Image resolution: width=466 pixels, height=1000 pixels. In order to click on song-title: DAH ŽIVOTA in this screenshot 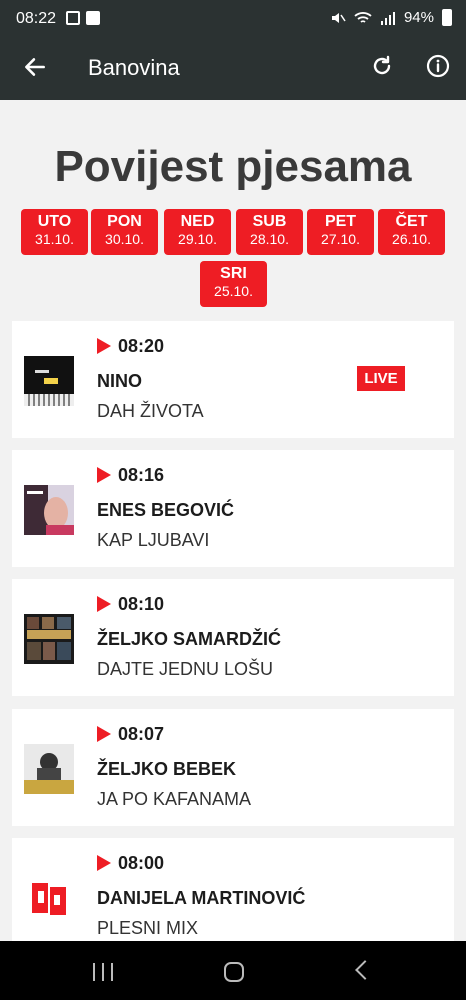, I will do `click(150, 411)`.